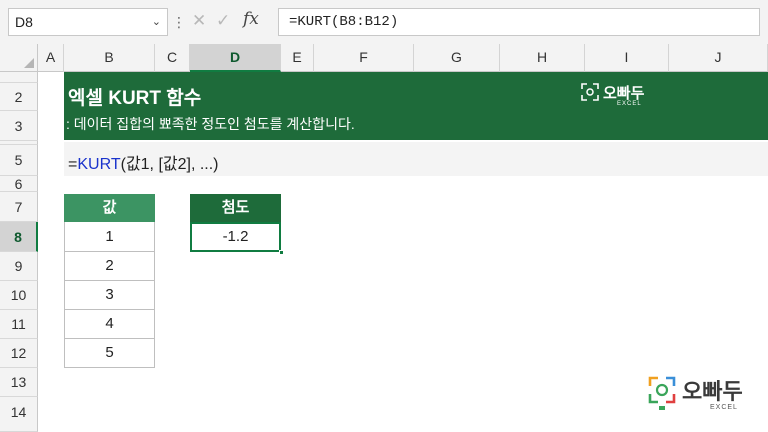 The width and height of the screenshot is (768, 432). I want to click on page-subtitle: : 데이터 집합의 뾰족한 정도인 첨도를 계산합니다., so click(210, 124).